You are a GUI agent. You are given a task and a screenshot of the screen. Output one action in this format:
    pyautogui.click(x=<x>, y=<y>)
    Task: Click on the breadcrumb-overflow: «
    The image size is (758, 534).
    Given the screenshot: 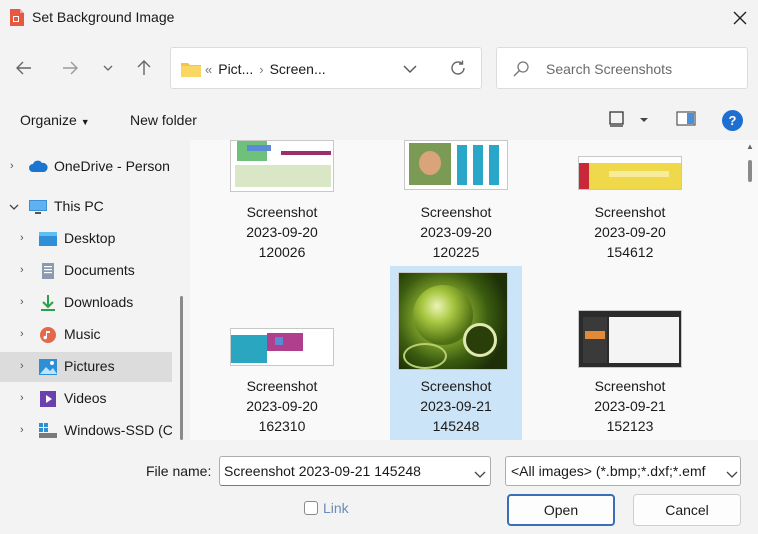 What is the action you would take?
    pyautogui.click(x=208, y=69)
    